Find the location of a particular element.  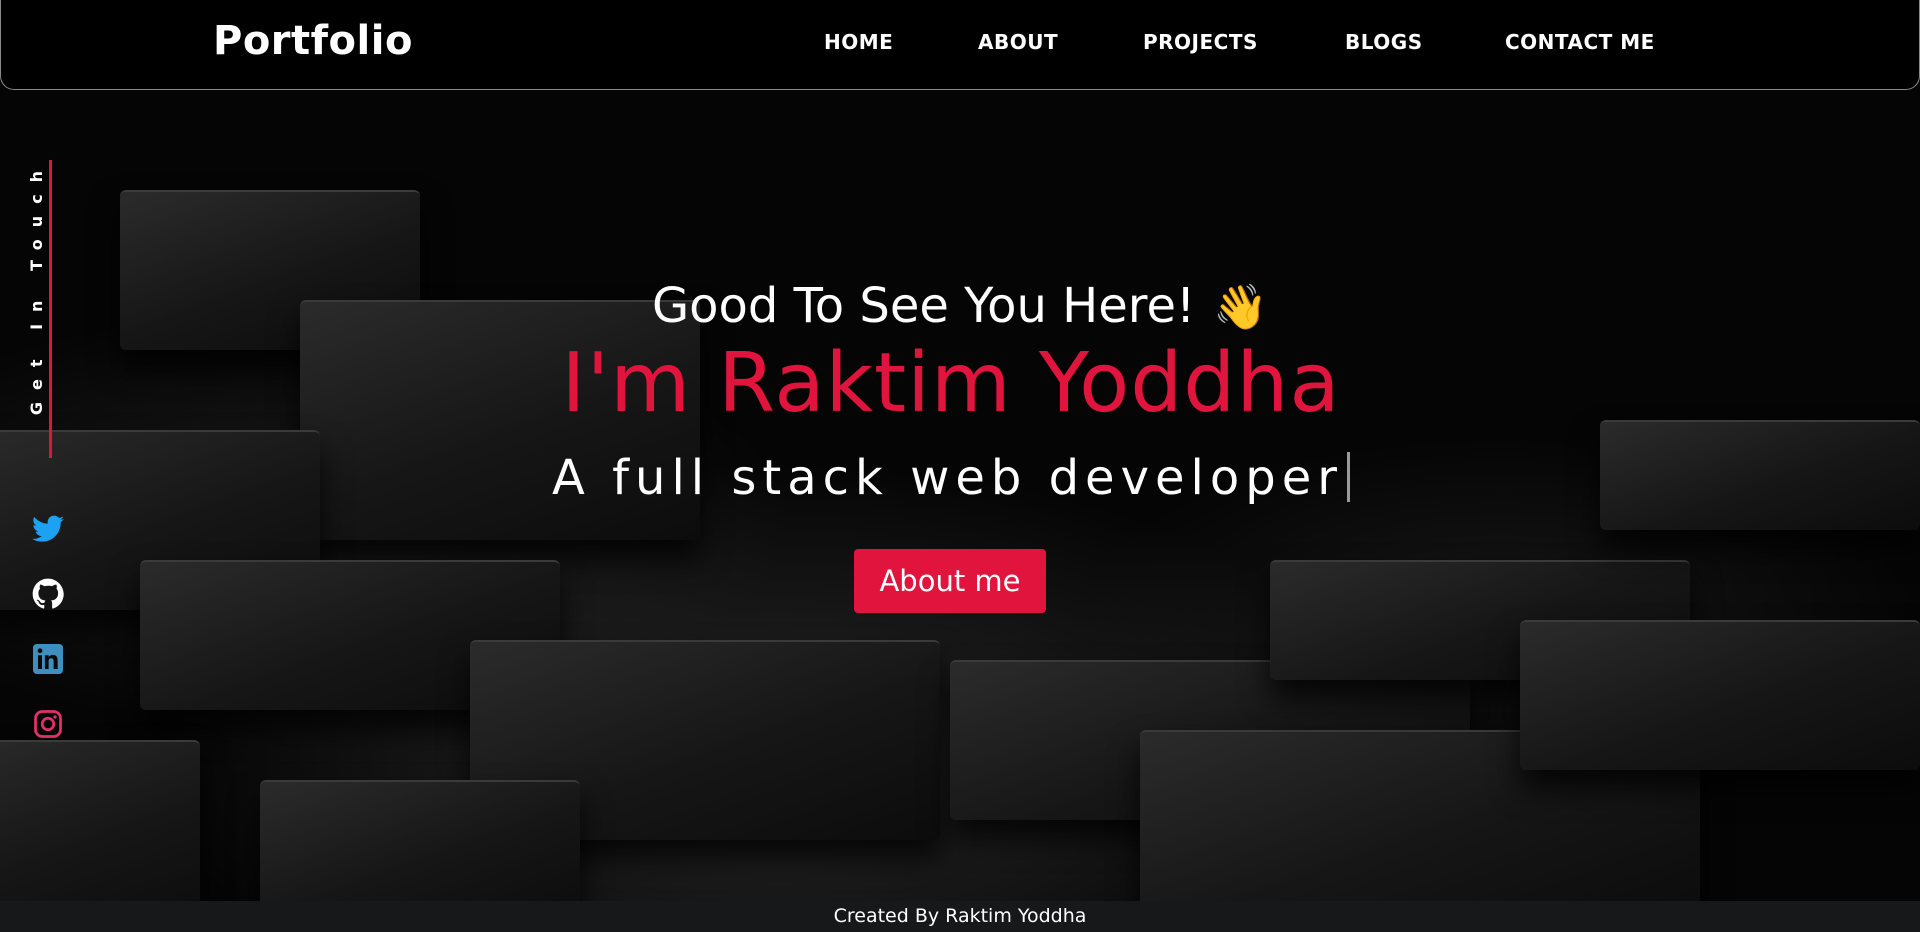

get-in-touch-line is located at coordinates (50, 309).